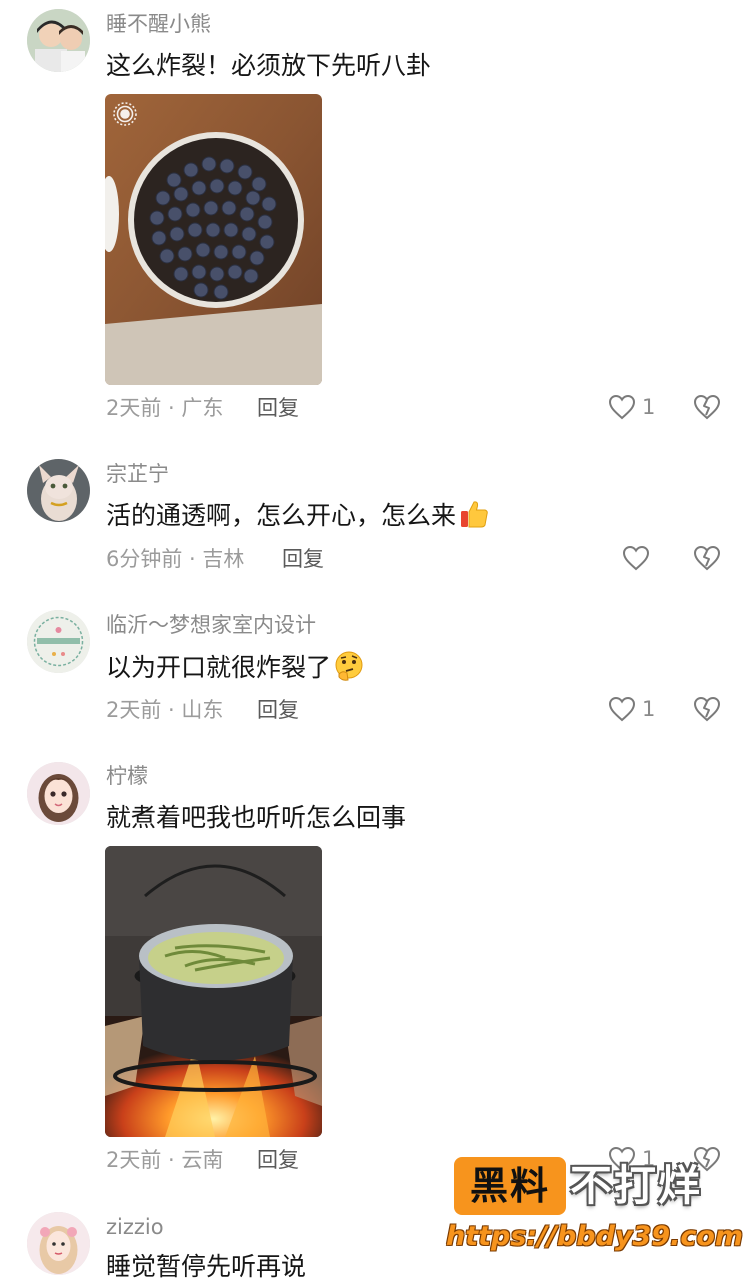 Image resolution: width=749 pixels, height=1284 pixels. What do you see at coordinates (281, 515) in the screenshot?
I see `comment-text-content: 活的通透啊，怎么开心，怎么来` at bounding box center [281, 515].